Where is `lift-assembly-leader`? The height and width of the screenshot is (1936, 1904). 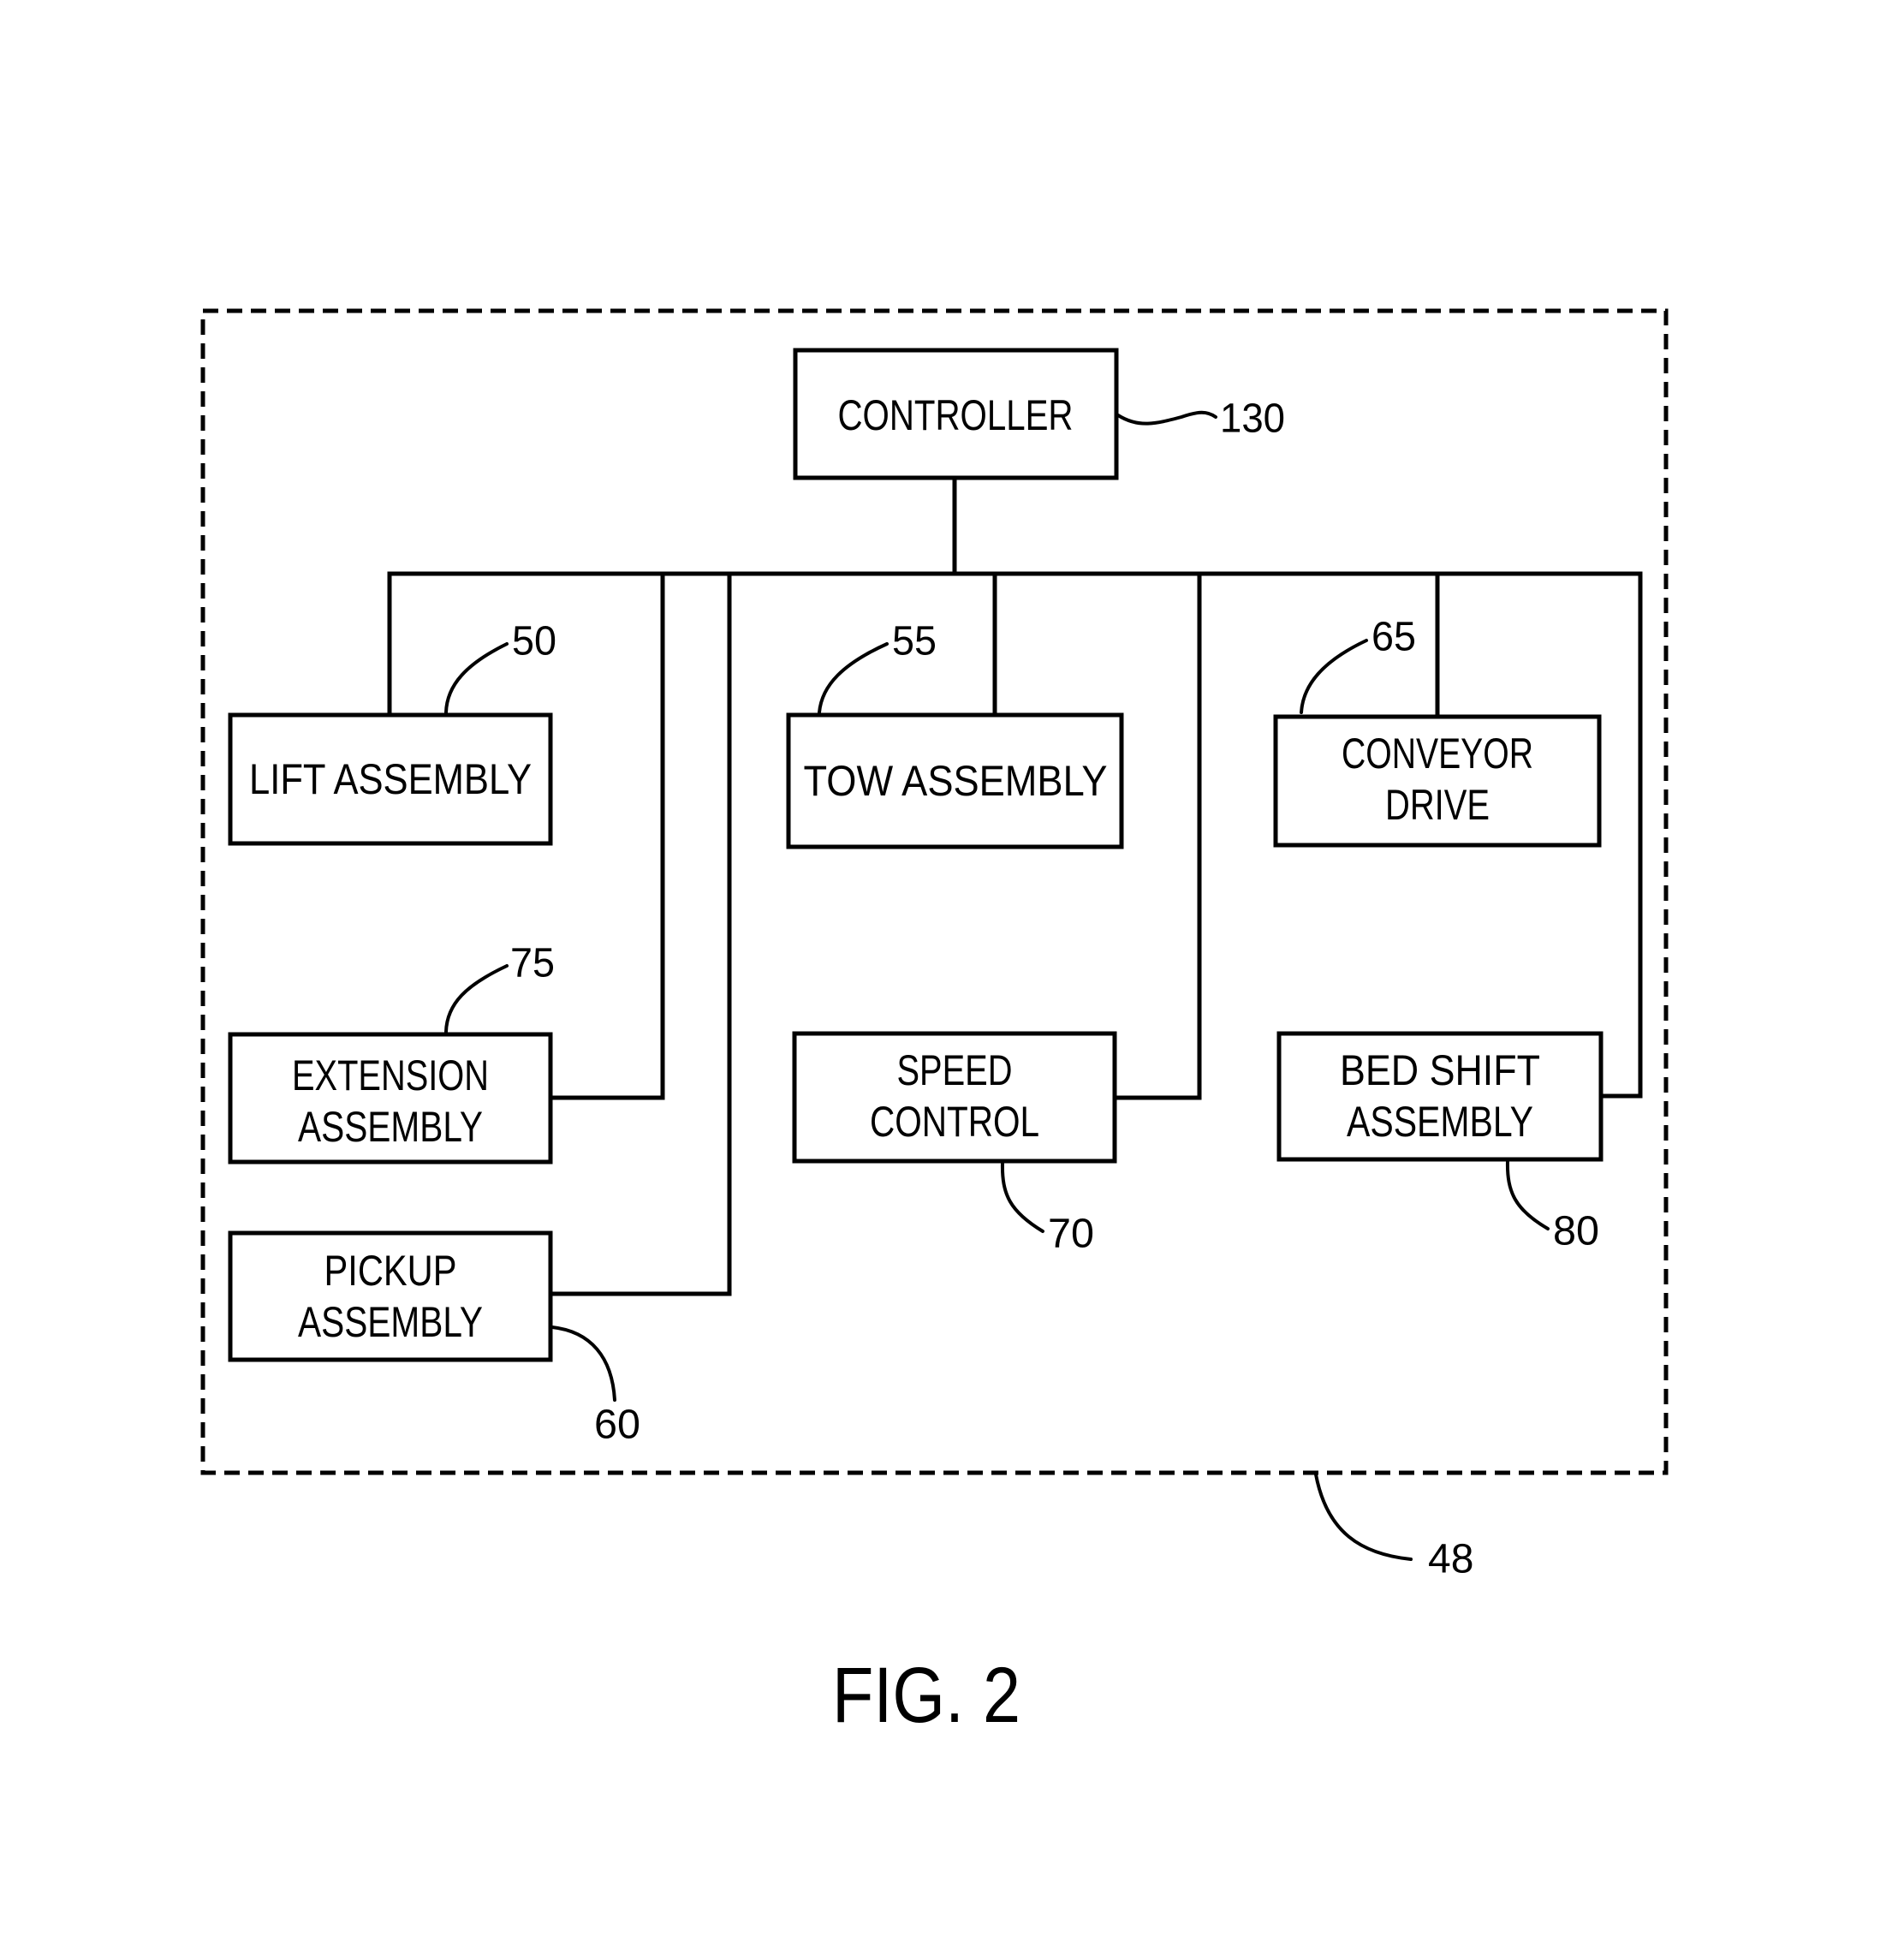
lift-assembly-leader is located at coordinates (476, 678).